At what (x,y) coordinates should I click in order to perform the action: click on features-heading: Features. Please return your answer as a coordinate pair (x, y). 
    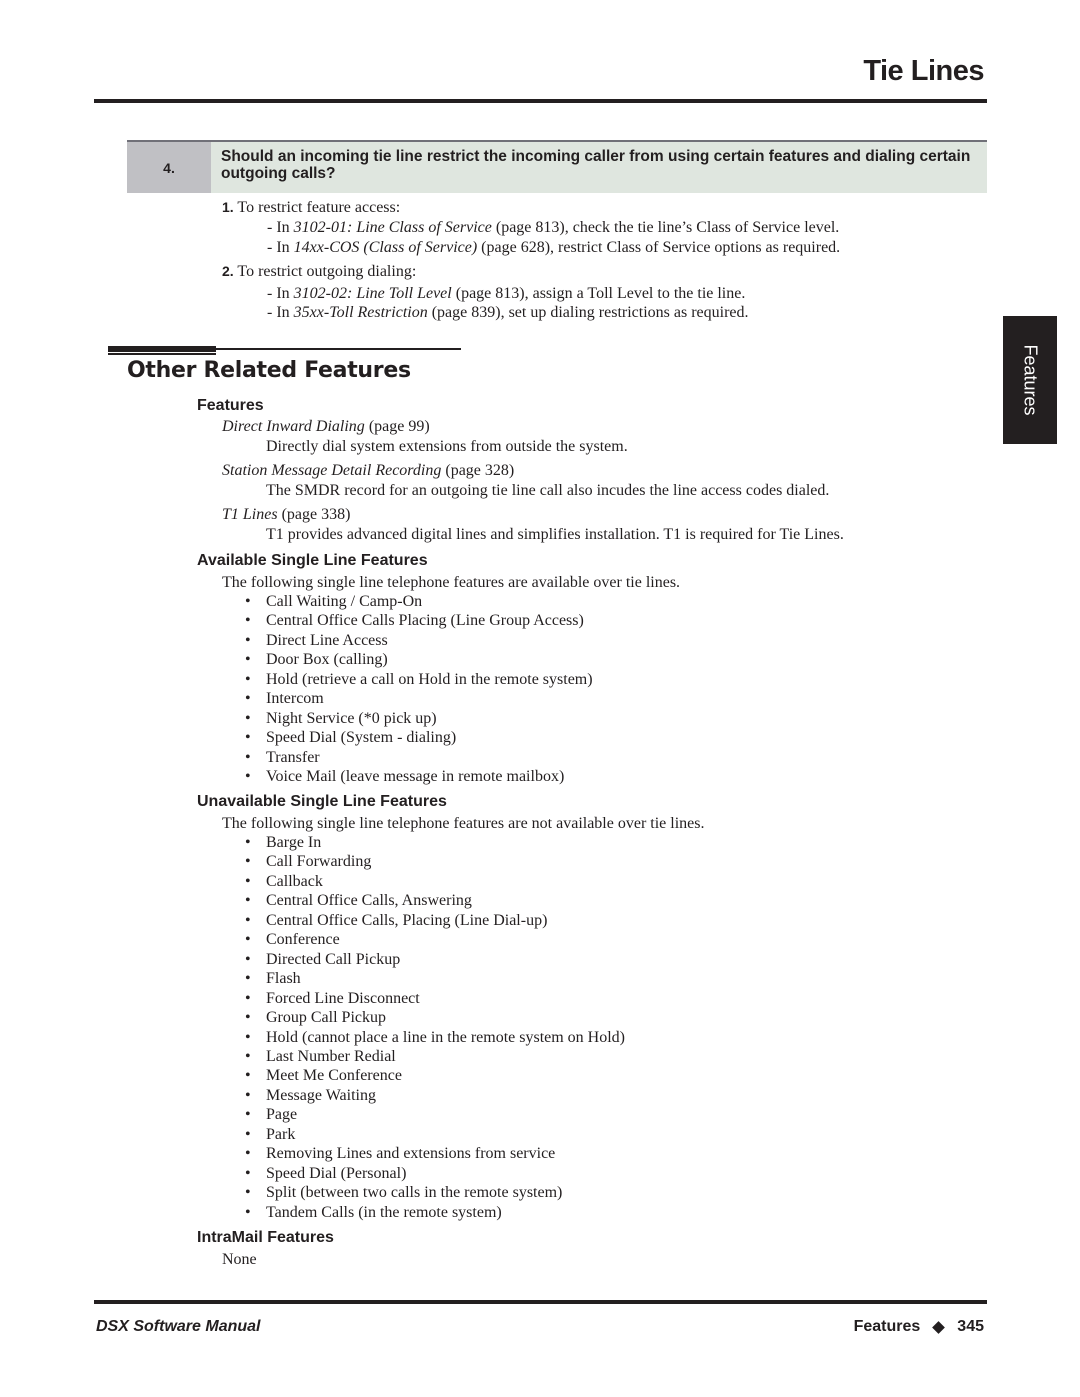
    Looking at the image, I should click on (230, 405).